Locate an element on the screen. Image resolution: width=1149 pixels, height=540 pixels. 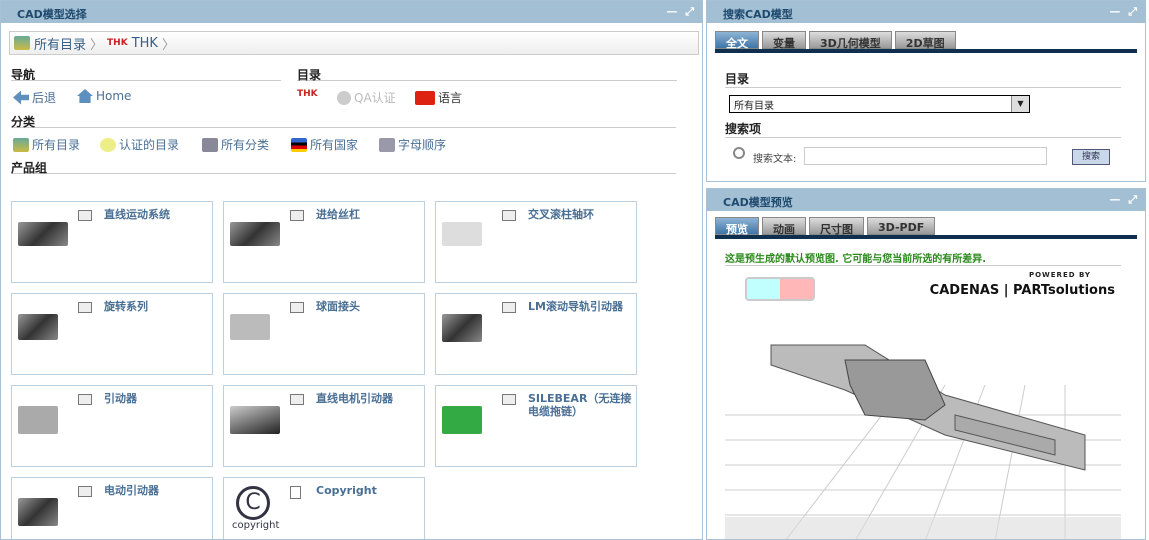
category-alphabetical: 字母顺序 is located at coordinates (412, 144).